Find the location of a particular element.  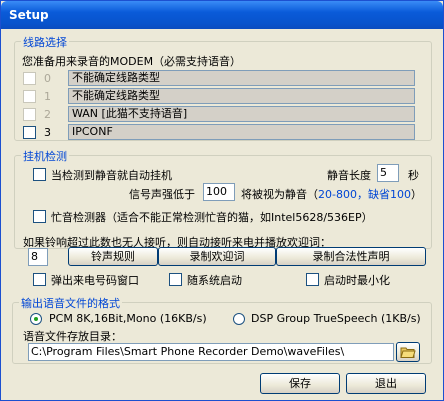

line-0-type: 不能确定线路类型 is located at coordinates (241, 78).